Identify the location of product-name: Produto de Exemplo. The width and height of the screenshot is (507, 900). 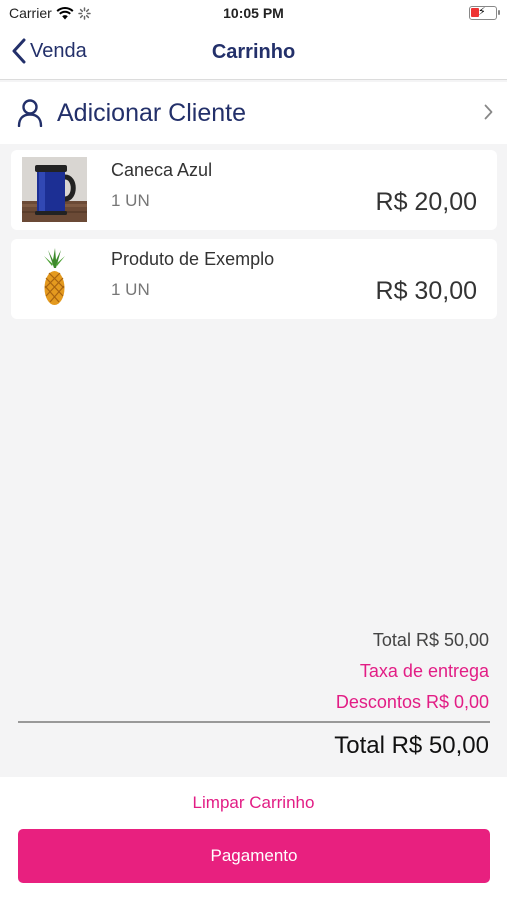
(193, 259).